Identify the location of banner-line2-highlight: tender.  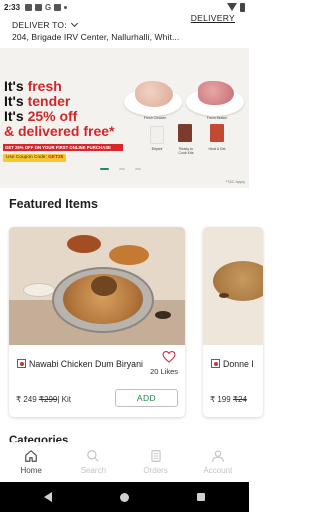
(49, 101).